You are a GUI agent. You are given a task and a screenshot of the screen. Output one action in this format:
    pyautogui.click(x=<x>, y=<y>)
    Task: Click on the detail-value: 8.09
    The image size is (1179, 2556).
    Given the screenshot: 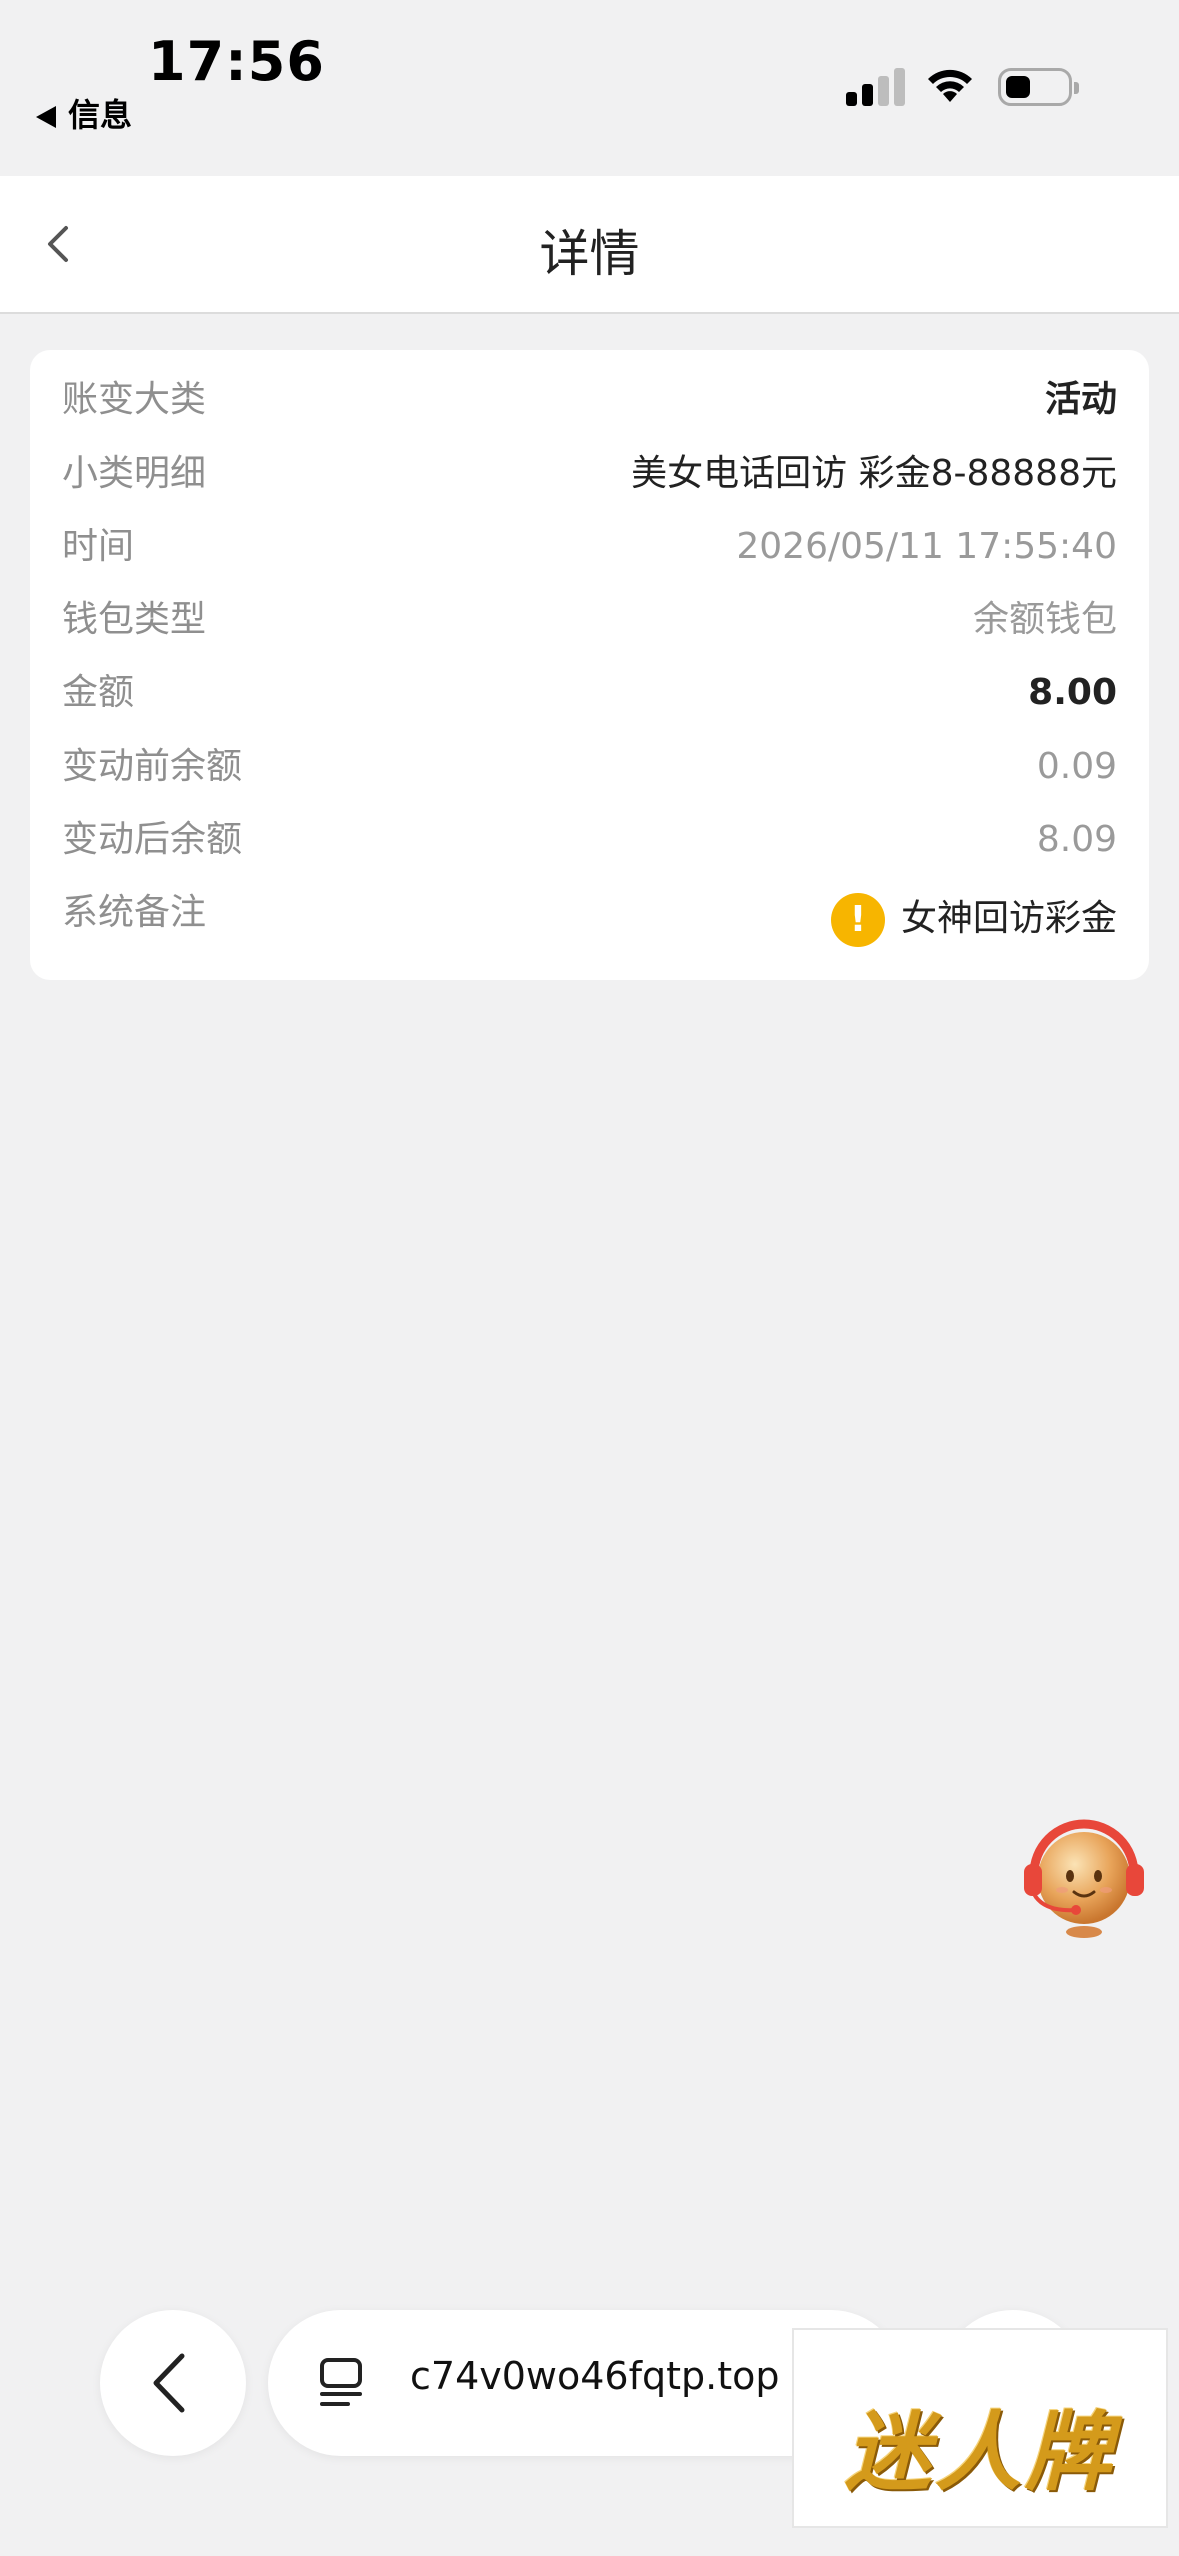 What is the action you would take?
    pyautogui.click(x=1076, y=839)
    